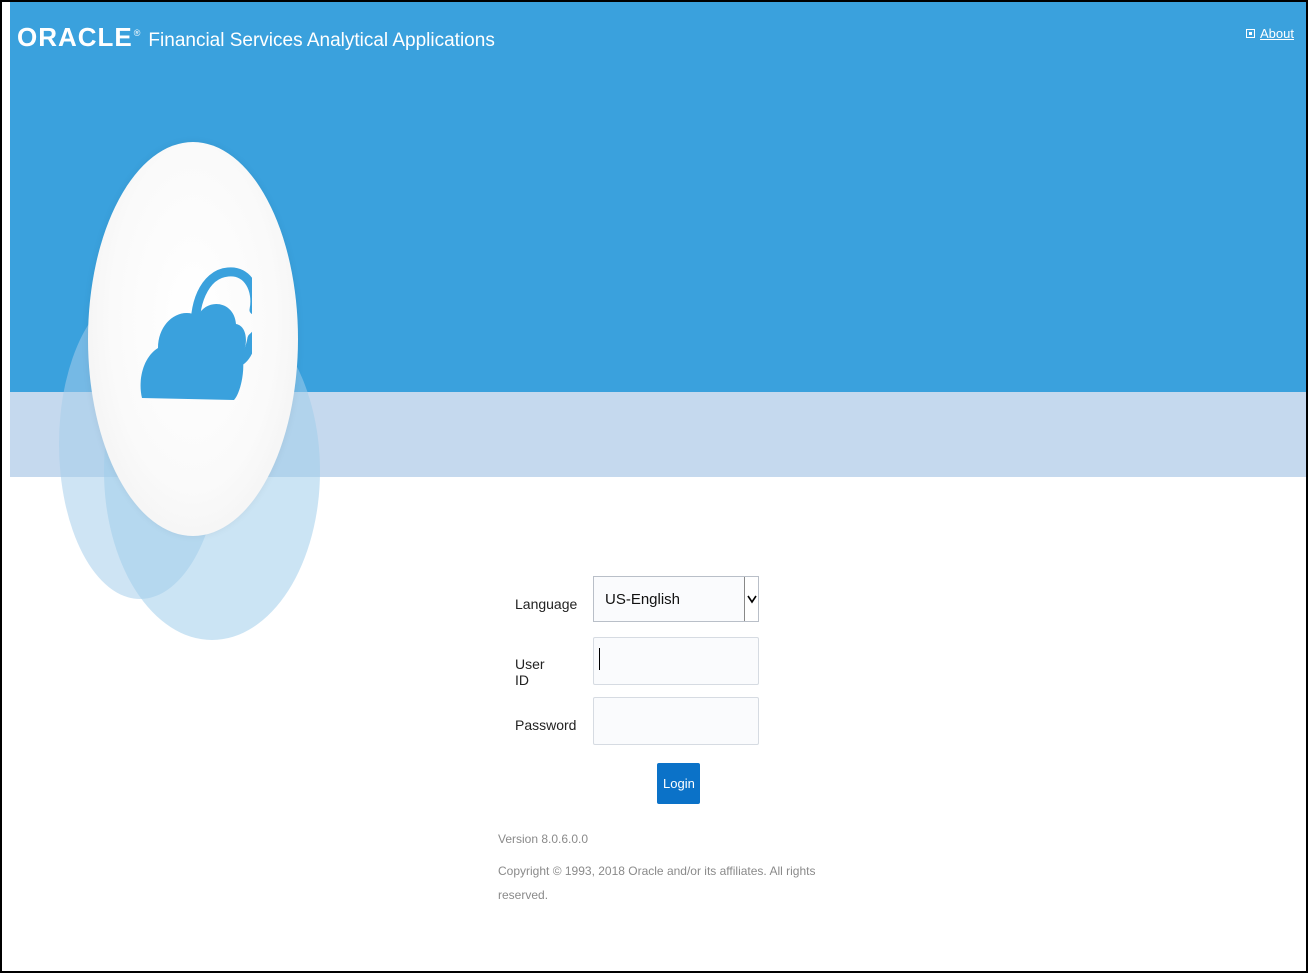  What do you see at coordinates (137, 33) in the screenshot?
I see `logo-trademark: ®` at bounding box center [137, 33].